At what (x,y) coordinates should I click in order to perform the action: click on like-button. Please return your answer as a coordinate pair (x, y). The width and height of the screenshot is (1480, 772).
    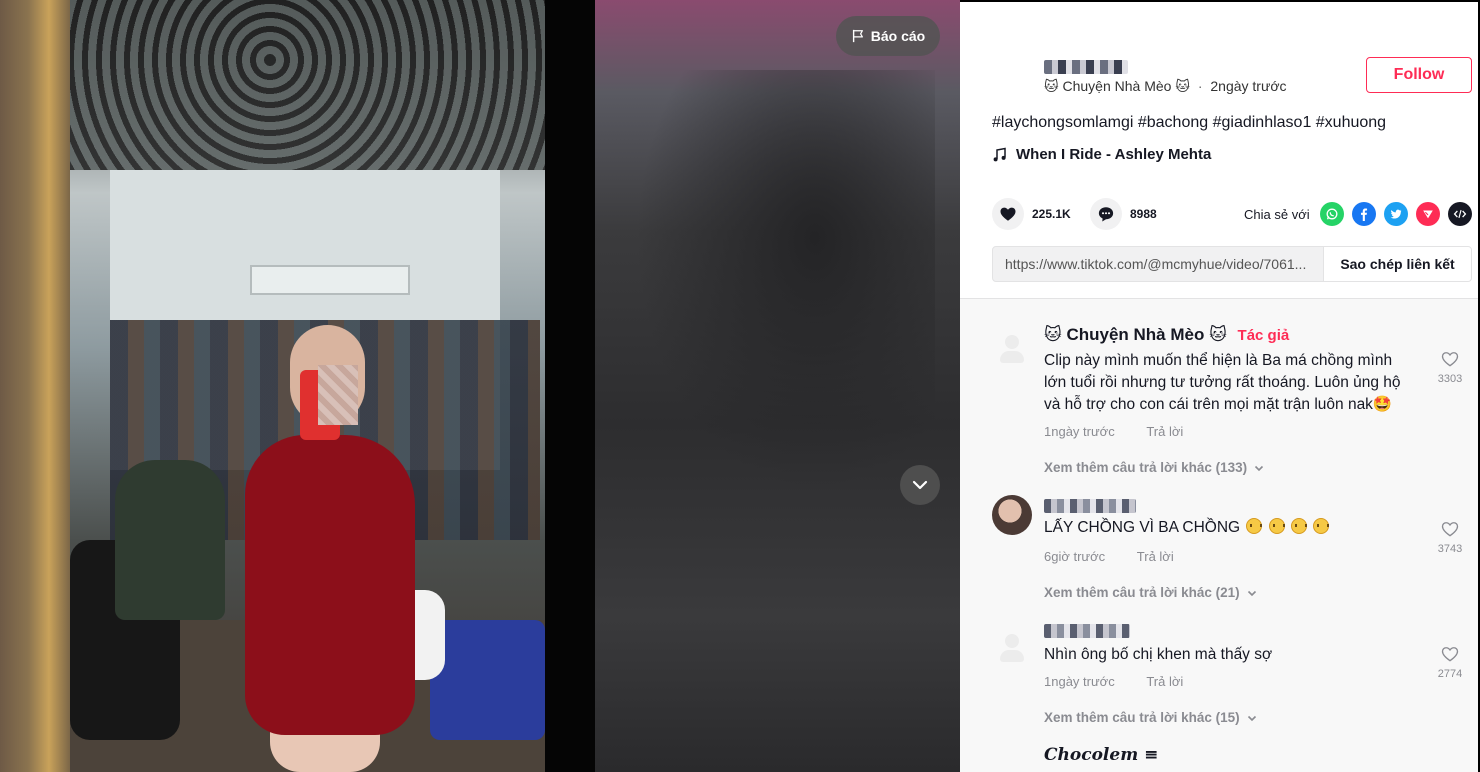
    Looking at the image, I should click on (1008, 214).